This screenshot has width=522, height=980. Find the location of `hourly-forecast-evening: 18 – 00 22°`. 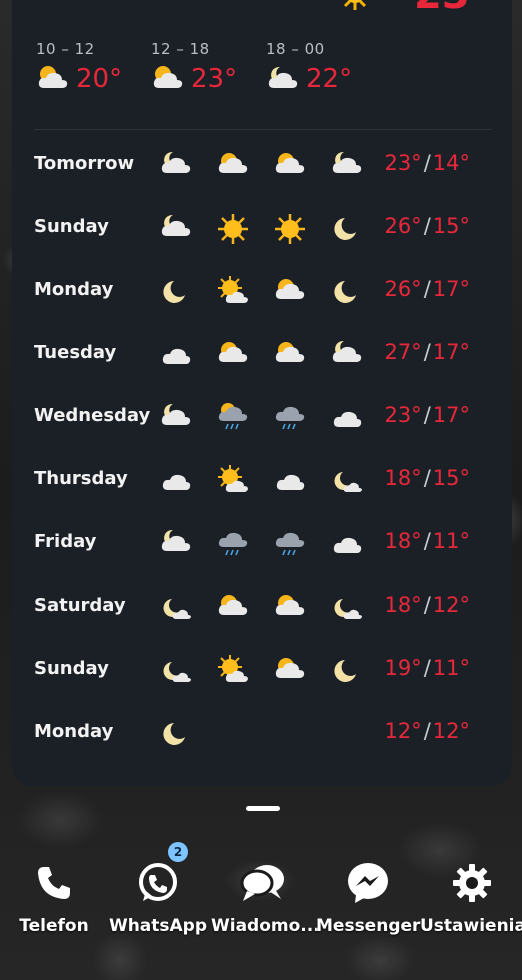

hourly-forecast-evening: 18 – 00 22° is located at coordinates (309, 67).